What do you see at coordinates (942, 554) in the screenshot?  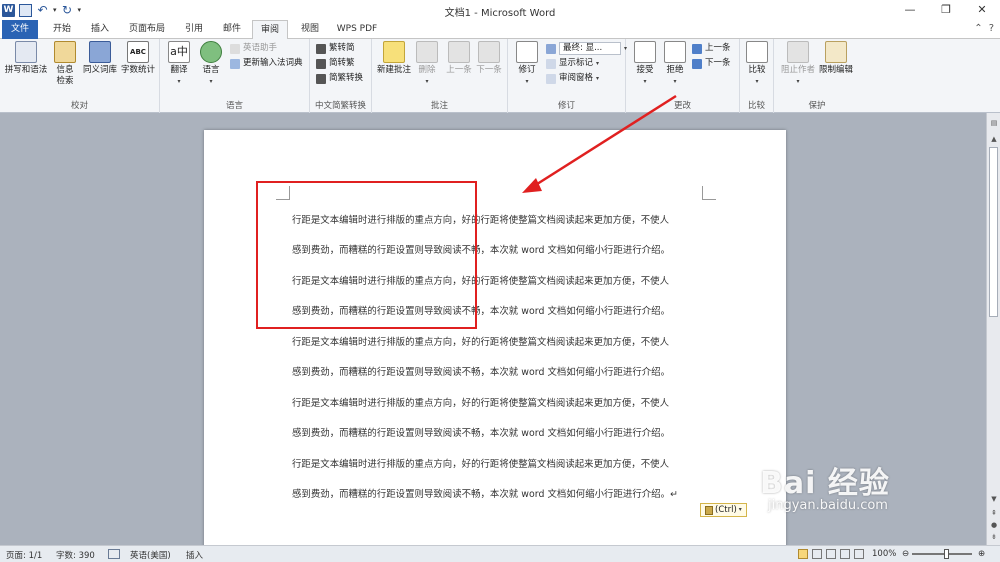 I see `zoom-slider` at bounding box center [942, 554].